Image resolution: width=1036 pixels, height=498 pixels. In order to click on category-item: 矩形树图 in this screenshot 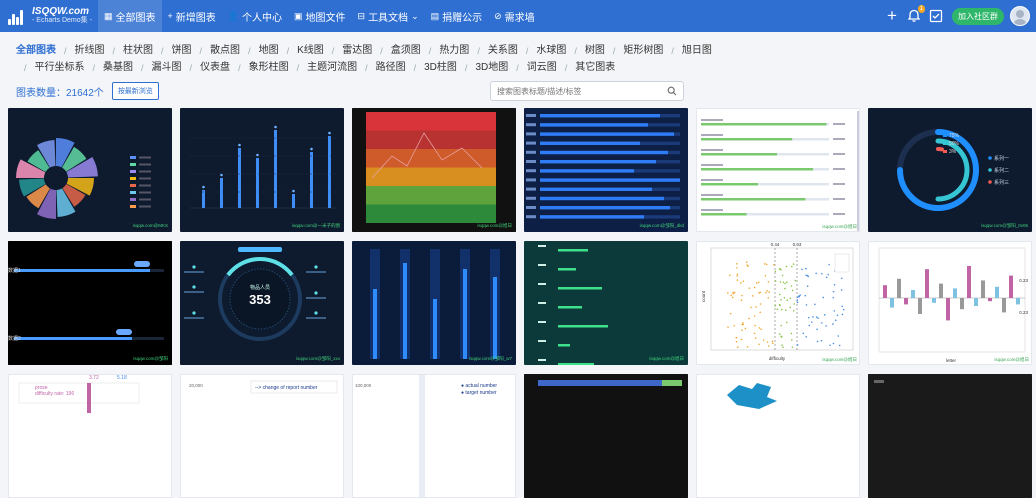, I will do `click(643, 51)`.